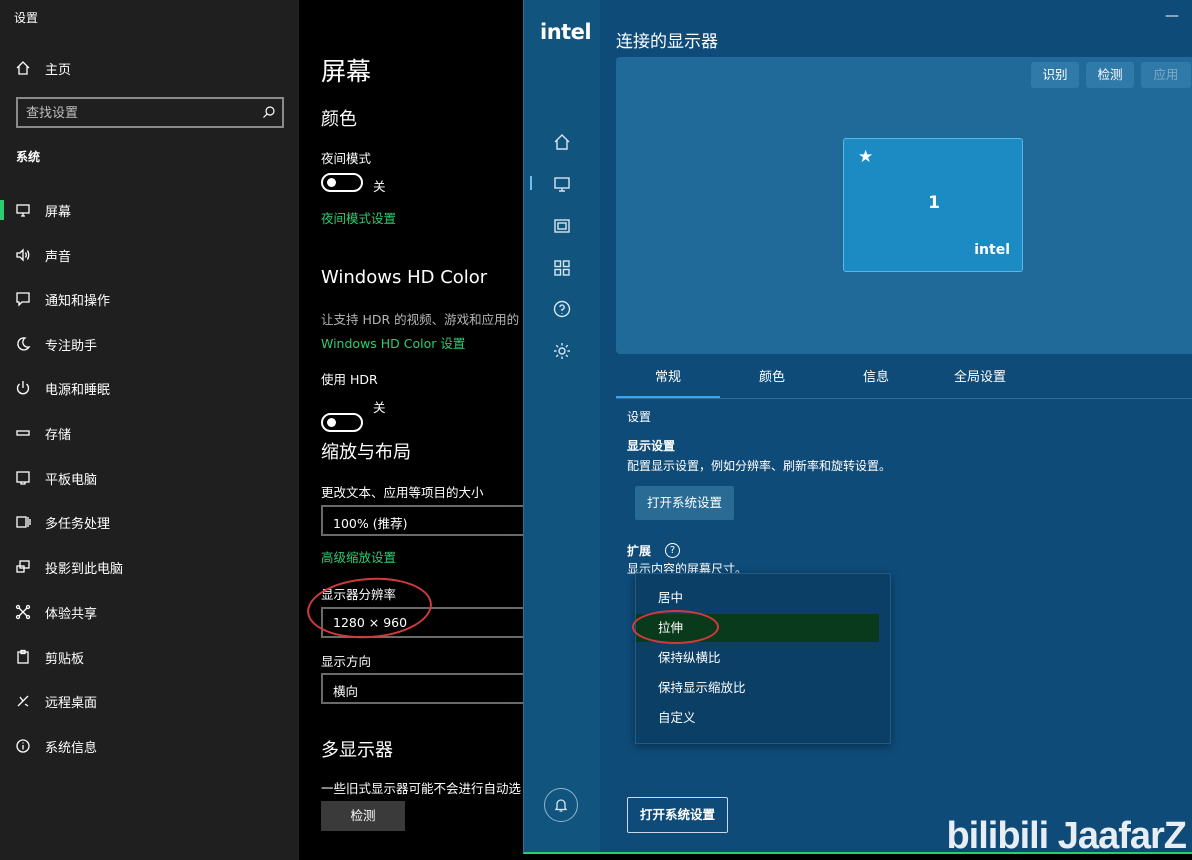 Image resolution: width=1192 pixels, height=860 pixels. Describe the element at coordinates (379, 186) in the screenshot. I see `night-mode-state: 关` at that location.